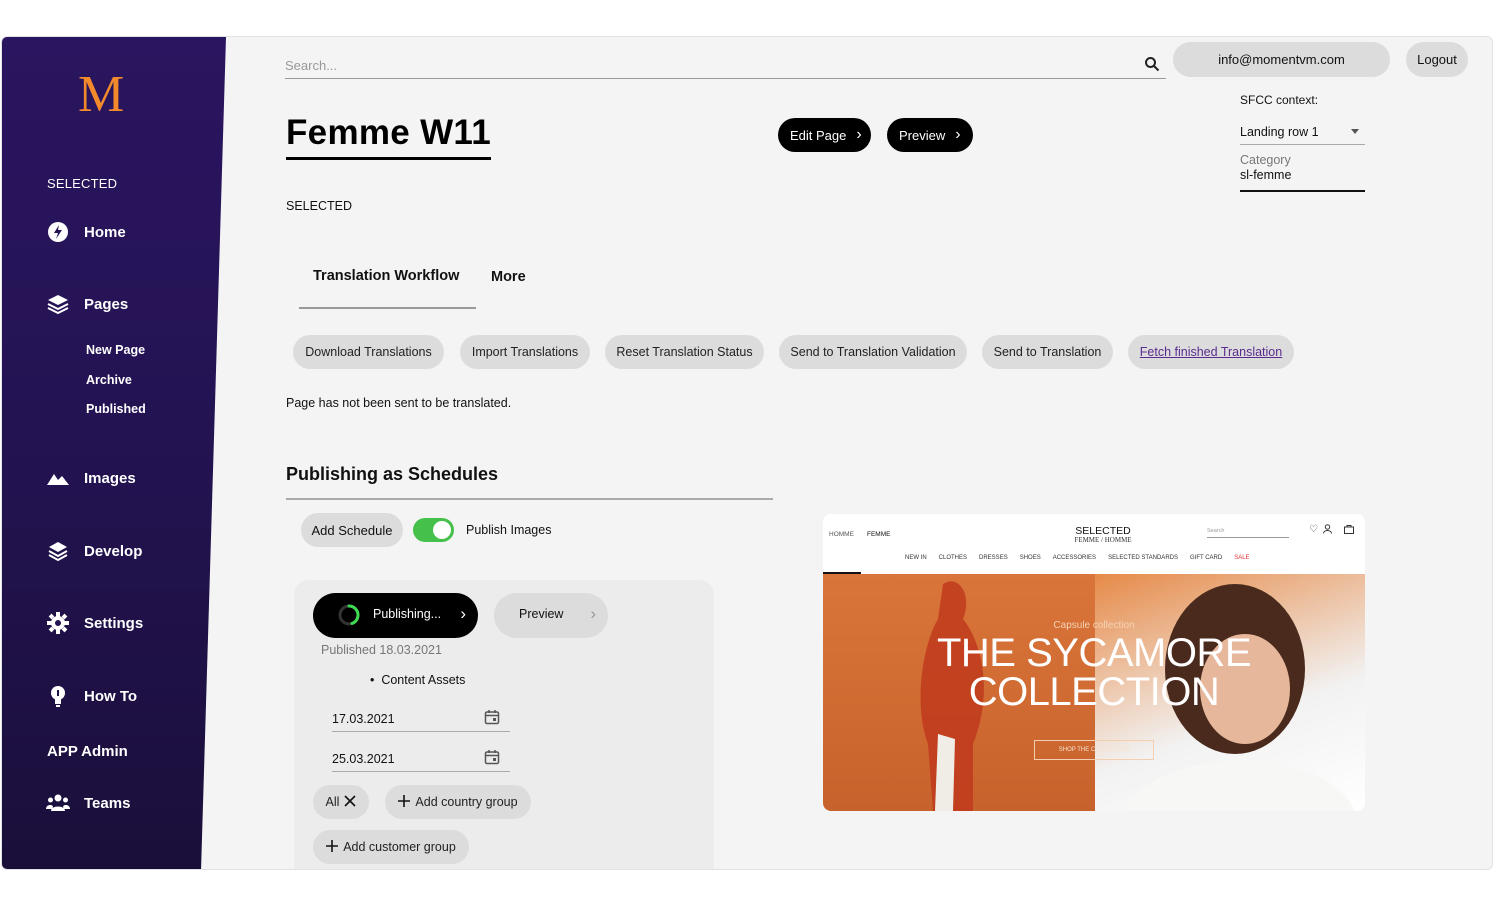 The height and width of the screenshot is (906, 1494). What do you see at coordinates (1281, 59) in the screenshot?
I see `account-email-button: info@momentvm.com` at bounding box center [1281, 59].